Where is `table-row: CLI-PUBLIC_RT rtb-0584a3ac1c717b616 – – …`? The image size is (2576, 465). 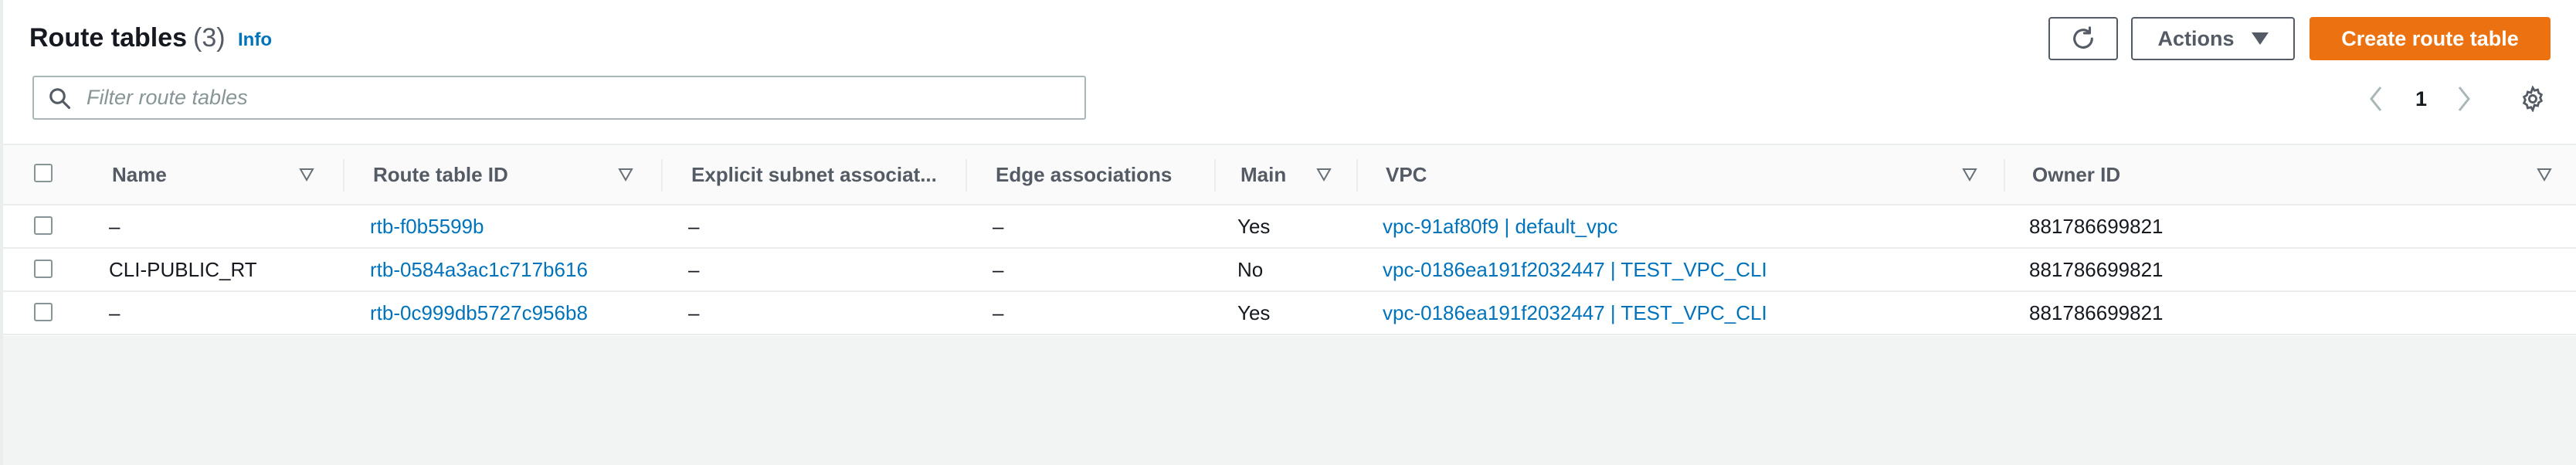 table-row: CLI-PUBLIC_RT rtb-0584a3ac1c717b616 – – … is located at coordinates (1289, 270).